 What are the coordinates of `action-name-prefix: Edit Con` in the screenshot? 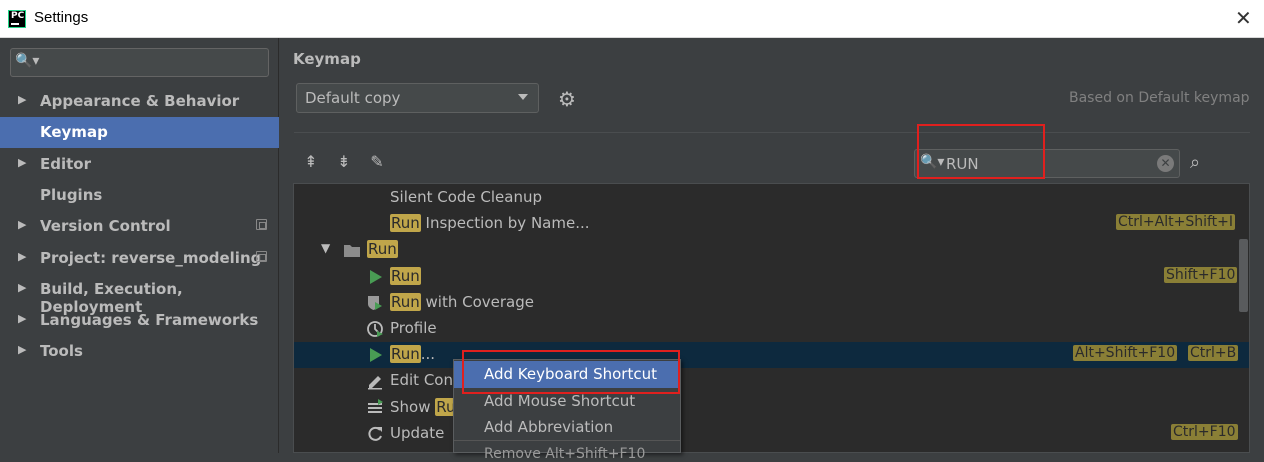 It's located at (421, 380).